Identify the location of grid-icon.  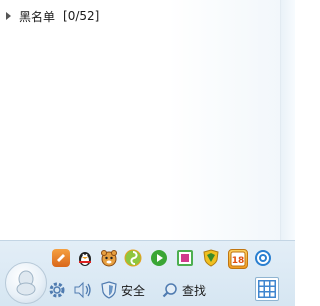
(267, 289).